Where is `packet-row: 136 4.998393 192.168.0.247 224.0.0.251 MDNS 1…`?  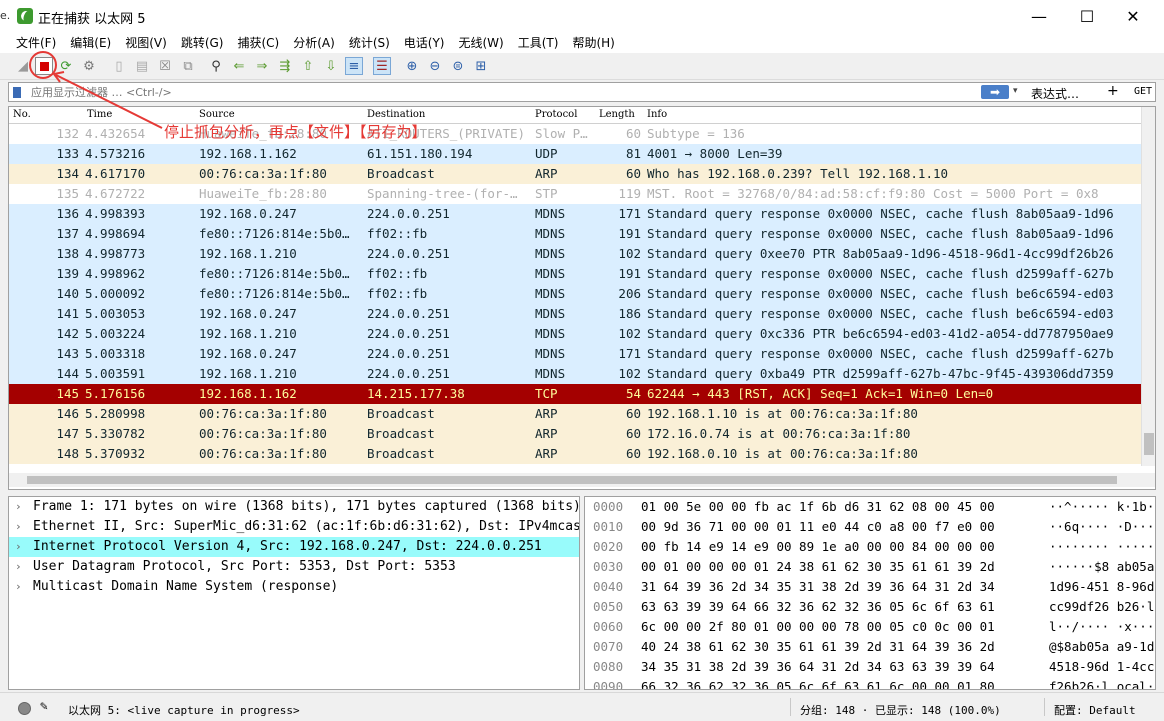
packet-row: 136 4.998393 192.168.0.247 224.0.0.251 MDNS 1… is located at coordinates (575, 214).